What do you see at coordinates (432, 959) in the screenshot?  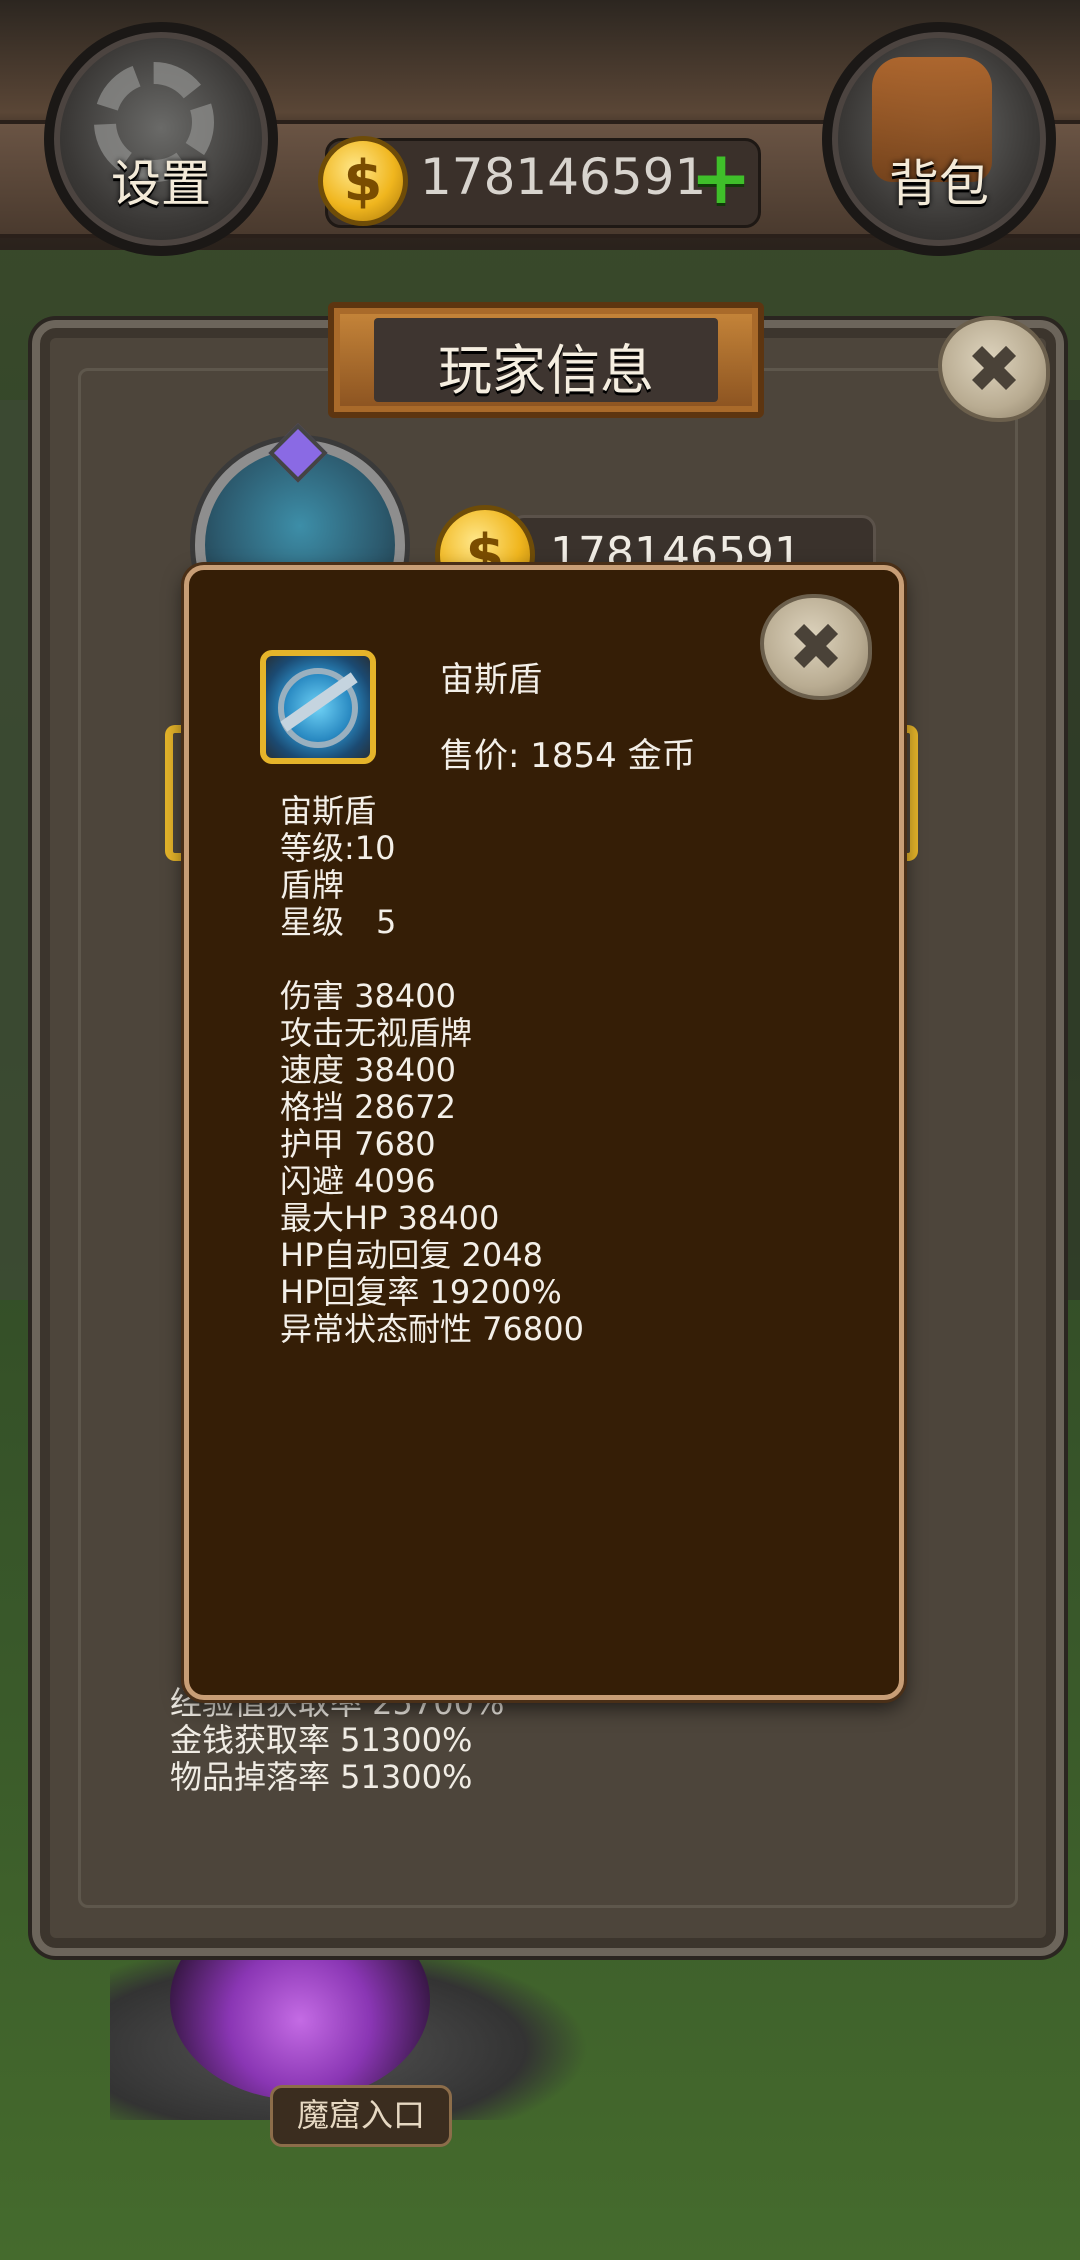 I see `detail-spacer` at bounding box center [432, 959].